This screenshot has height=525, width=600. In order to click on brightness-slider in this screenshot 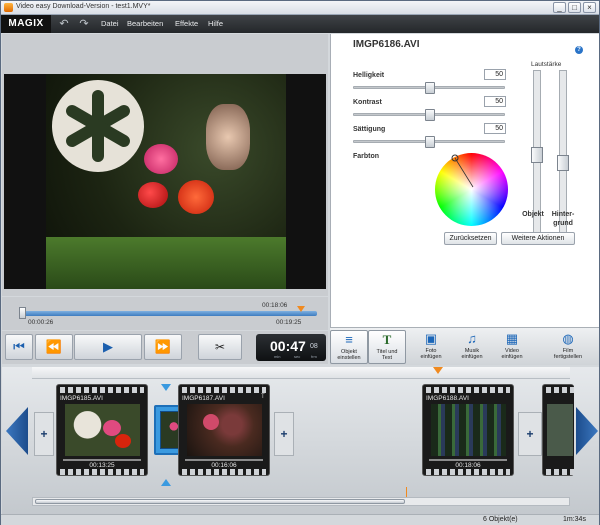, I will do `click(429, 88)`.